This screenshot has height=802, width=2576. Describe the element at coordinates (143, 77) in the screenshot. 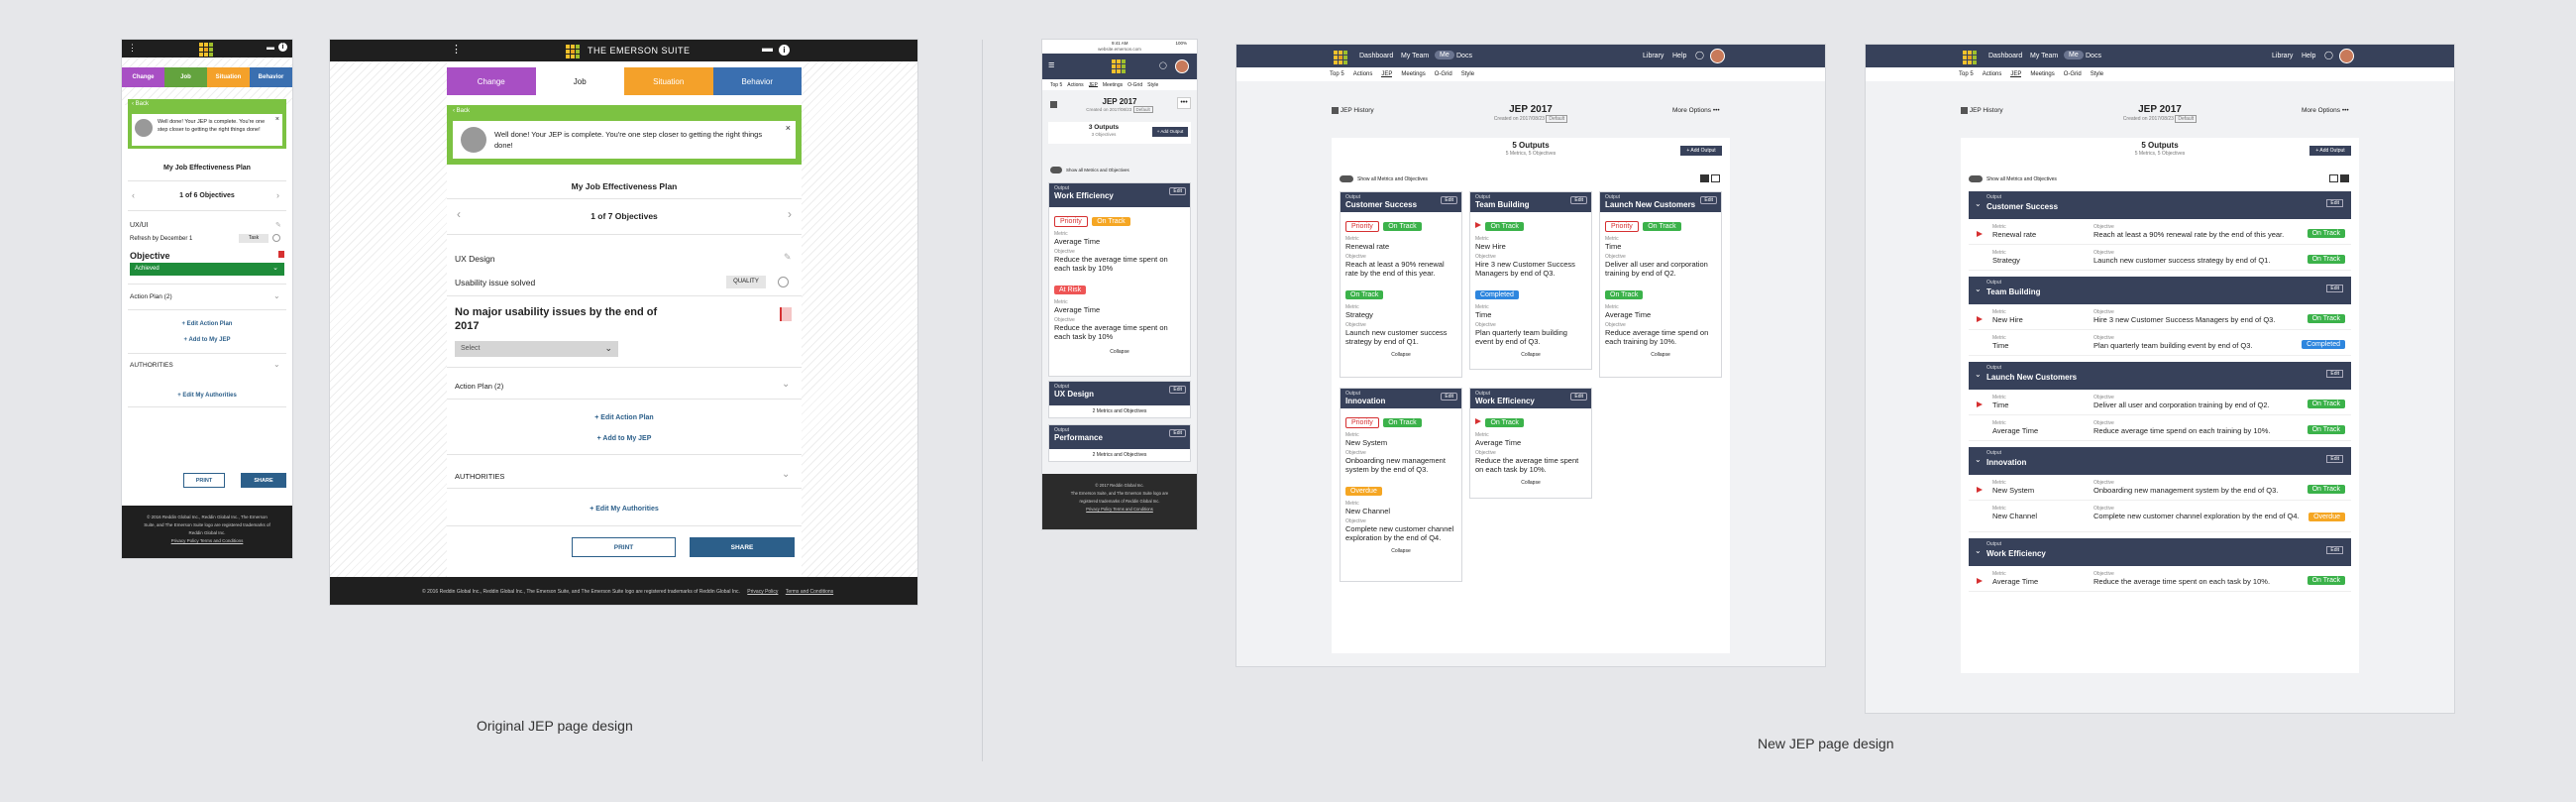

I see `tab-change: Change` at that location.